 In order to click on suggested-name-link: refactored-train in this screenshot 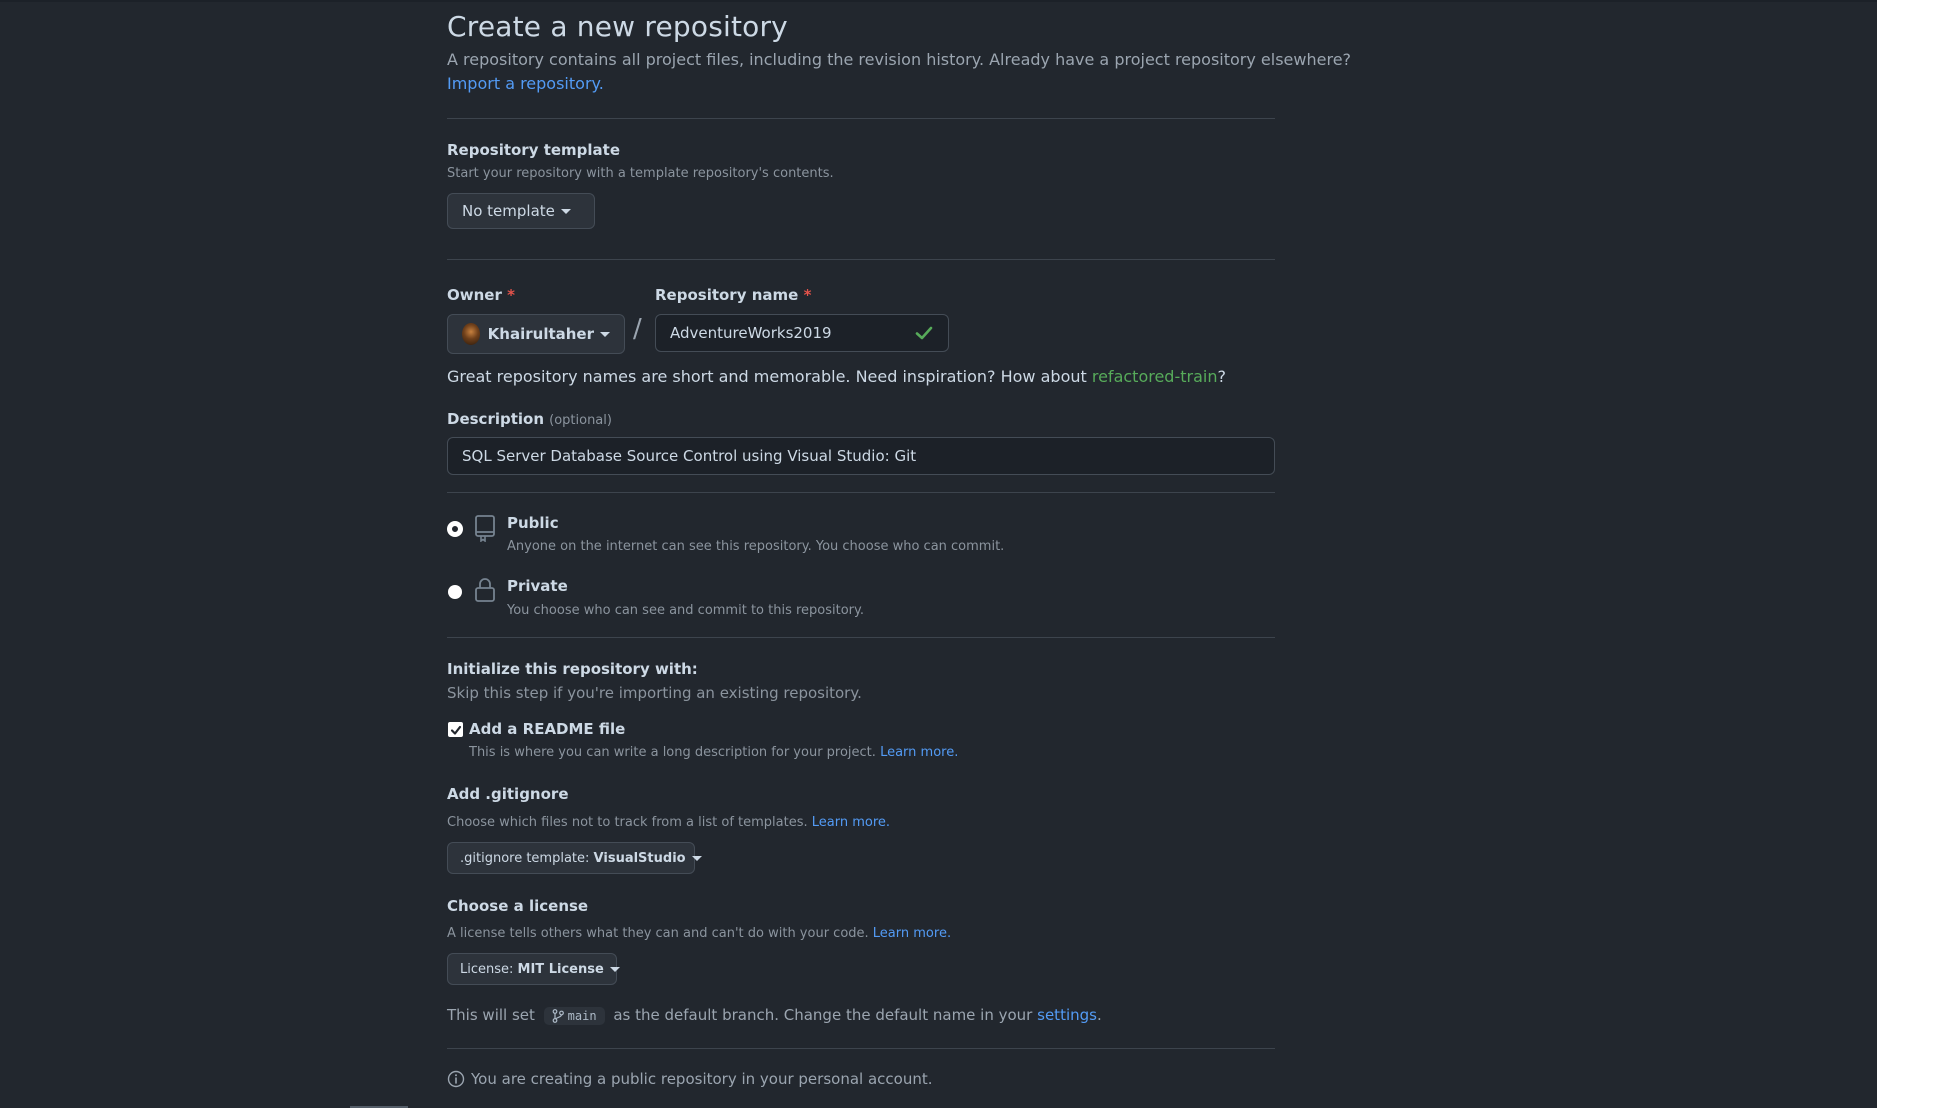, I will do `click(1155, 376)`.